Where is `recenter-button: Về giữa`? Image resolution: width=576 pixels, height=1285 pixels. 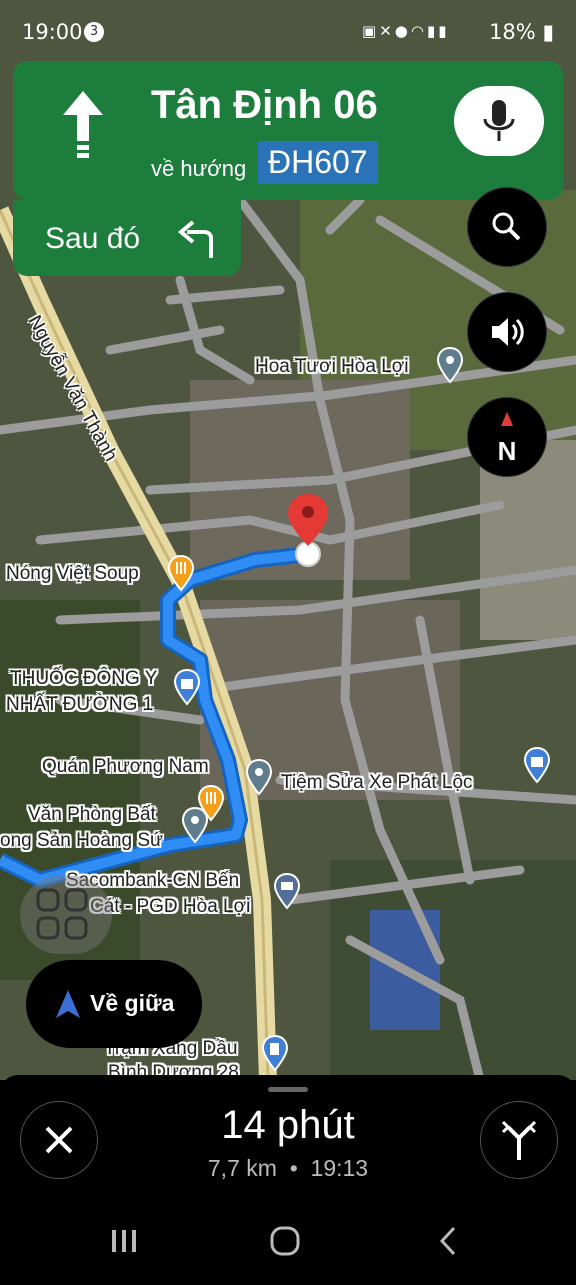 recenter-button: Về giữa is located at coordinates (114, 1004).